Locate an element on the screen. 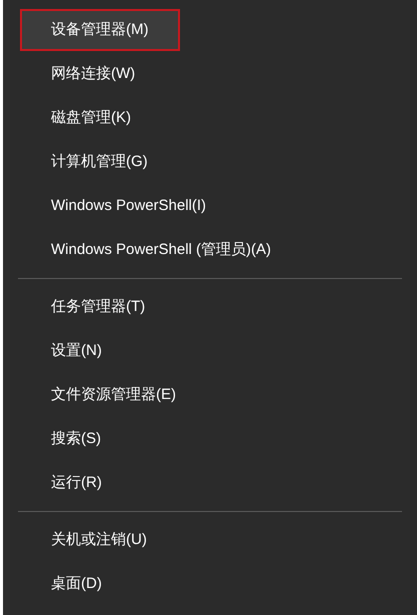 This screenshot has width=417, height=615. menu-item: 任务管理器(T) is located at coordinates (98, 307).